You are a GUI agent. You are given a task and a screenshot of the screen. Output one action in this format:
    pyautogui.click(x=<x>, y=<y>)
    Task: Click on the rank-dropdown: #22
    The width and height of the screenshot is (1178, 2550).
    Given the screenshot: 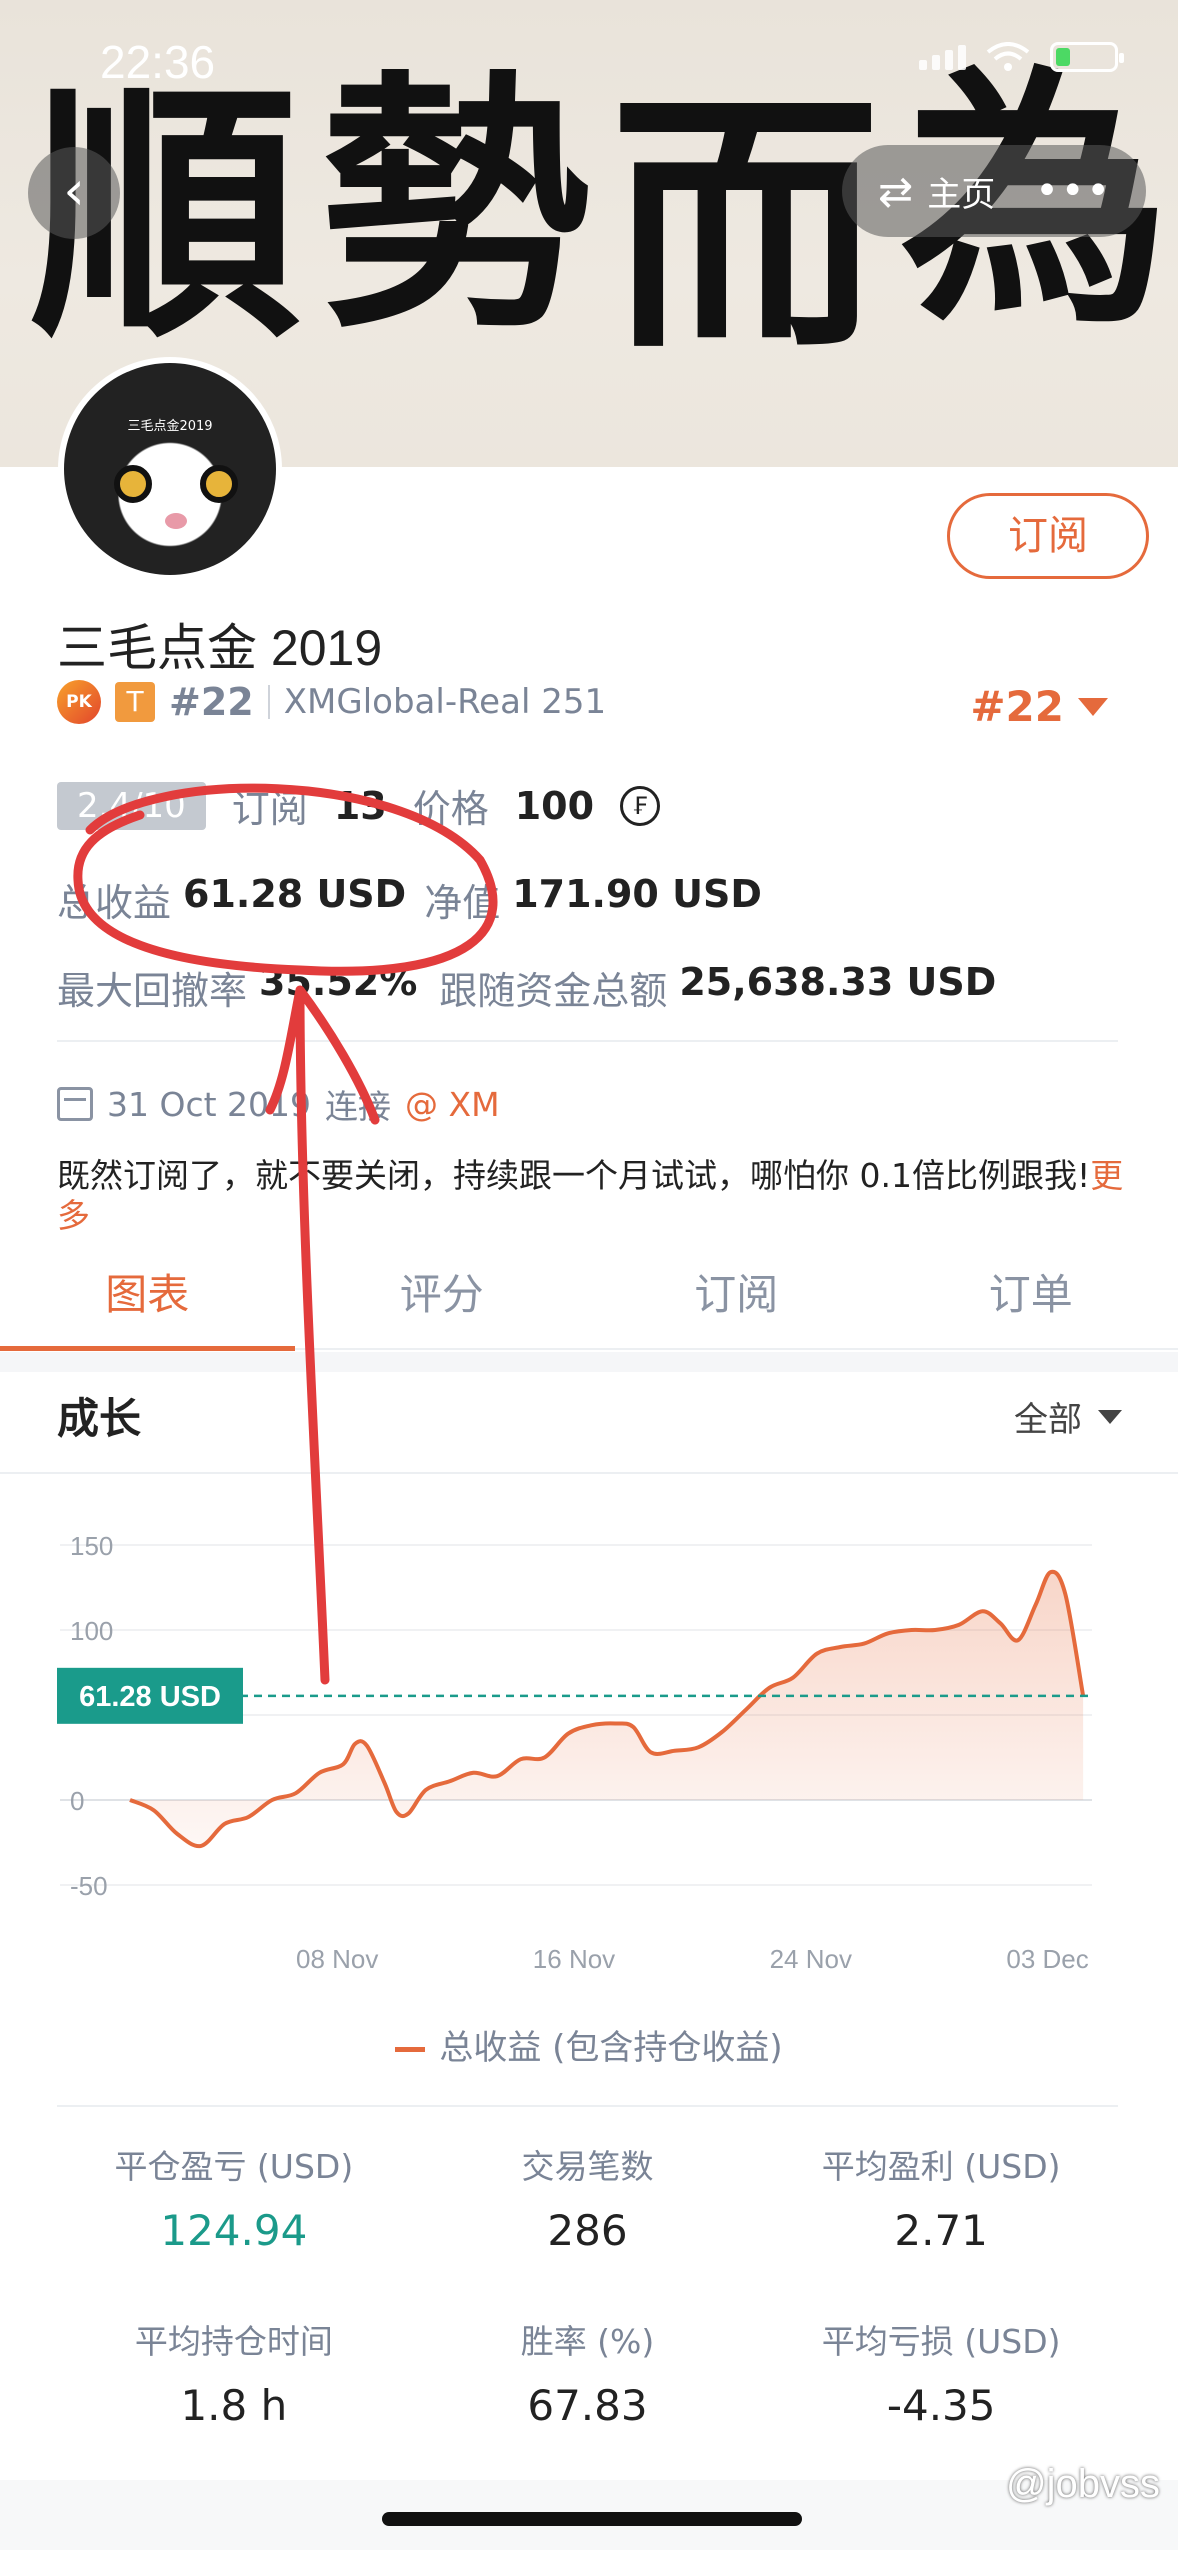 What is the action you would take?
    pyautogui.click(x=1039, y=706)
    